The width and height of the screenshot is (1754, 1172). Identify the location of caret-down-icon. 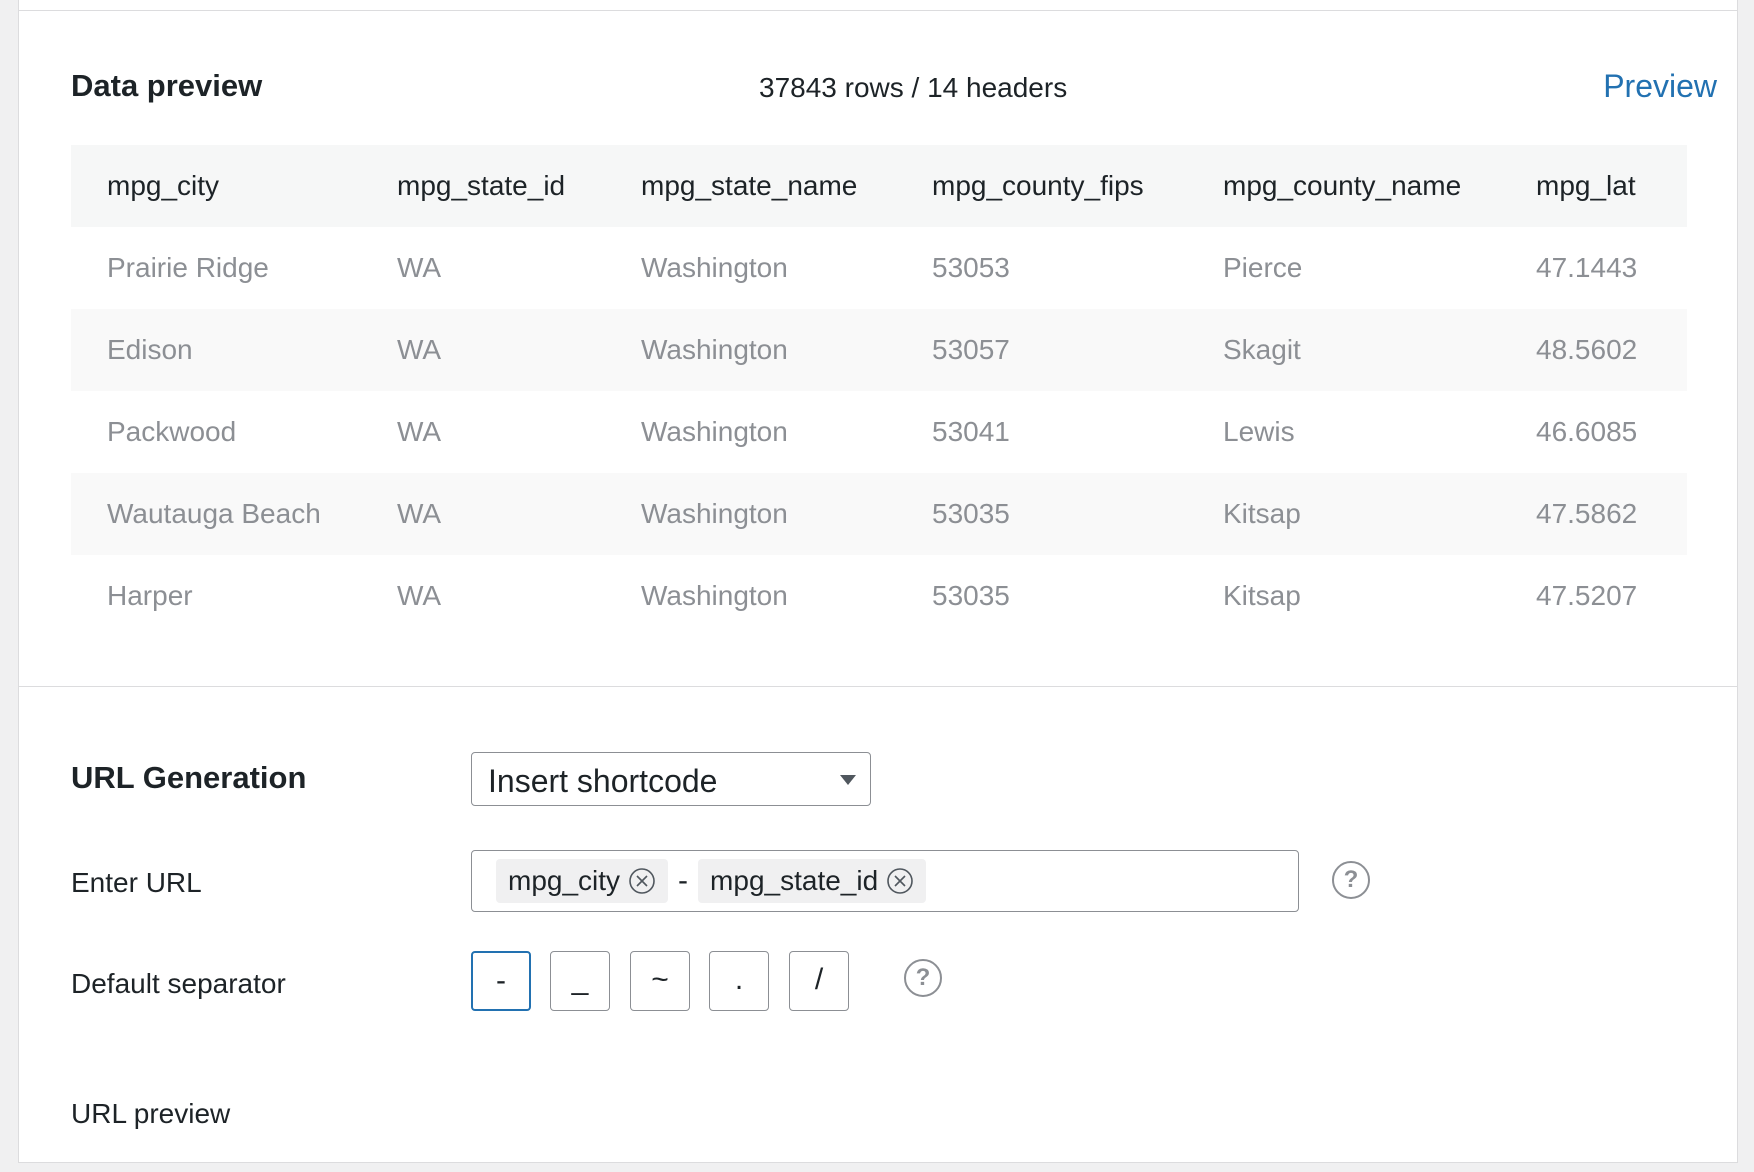
(848, 780).